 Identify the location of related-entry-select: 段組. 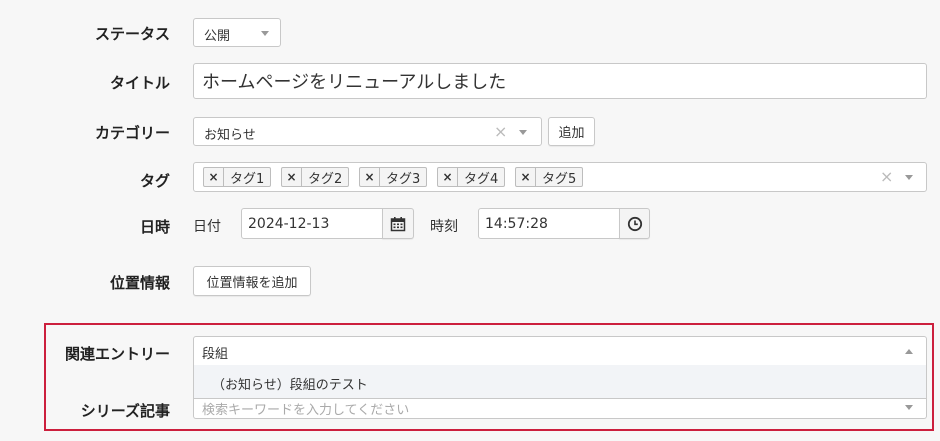
(560, 351).